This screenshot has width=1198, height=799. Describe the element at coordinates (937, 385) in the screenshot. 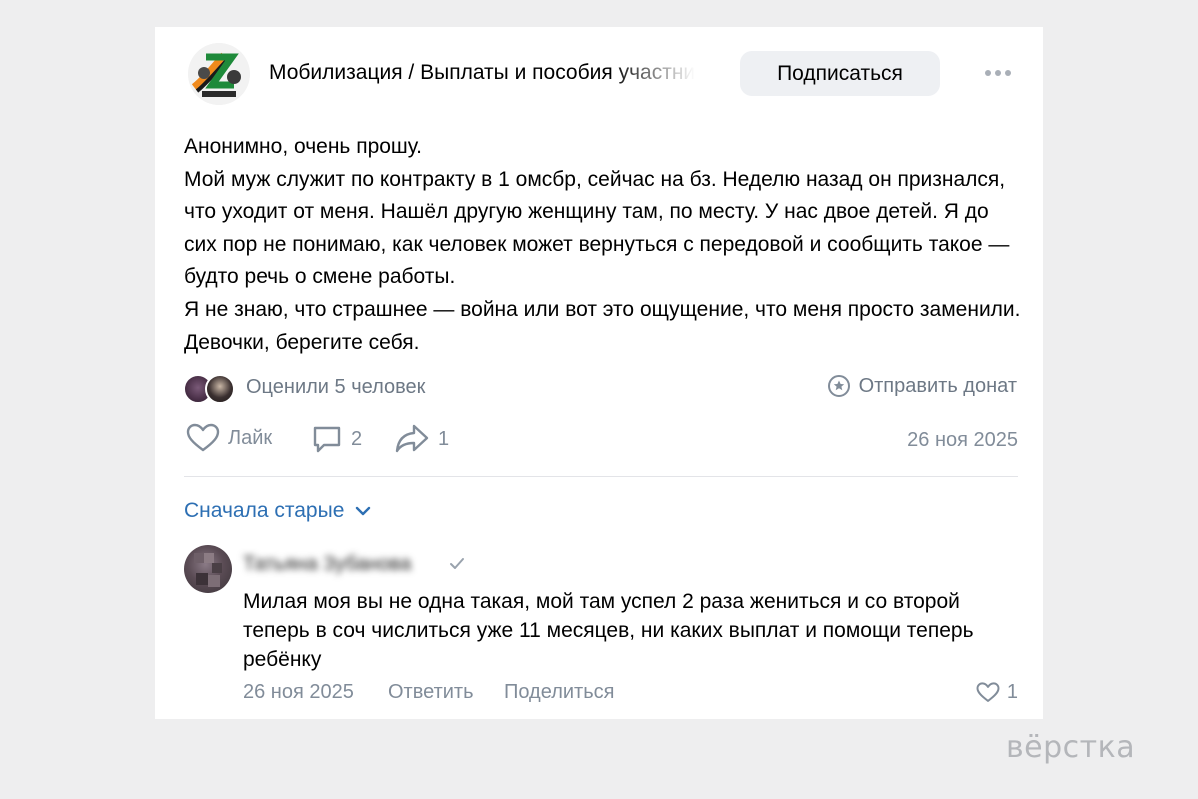

I see `donate-label: Отправить донат` at that location.